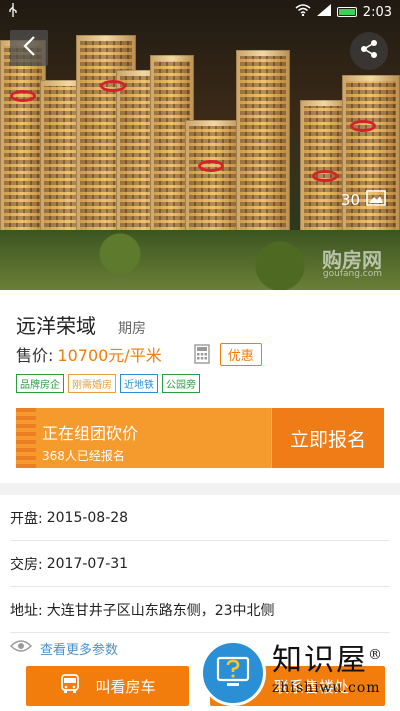  What do you see at coordinates (326, 688) in the screenshot?
I see `site-url: zhishiwu.com` at bounding box center [326, 688].